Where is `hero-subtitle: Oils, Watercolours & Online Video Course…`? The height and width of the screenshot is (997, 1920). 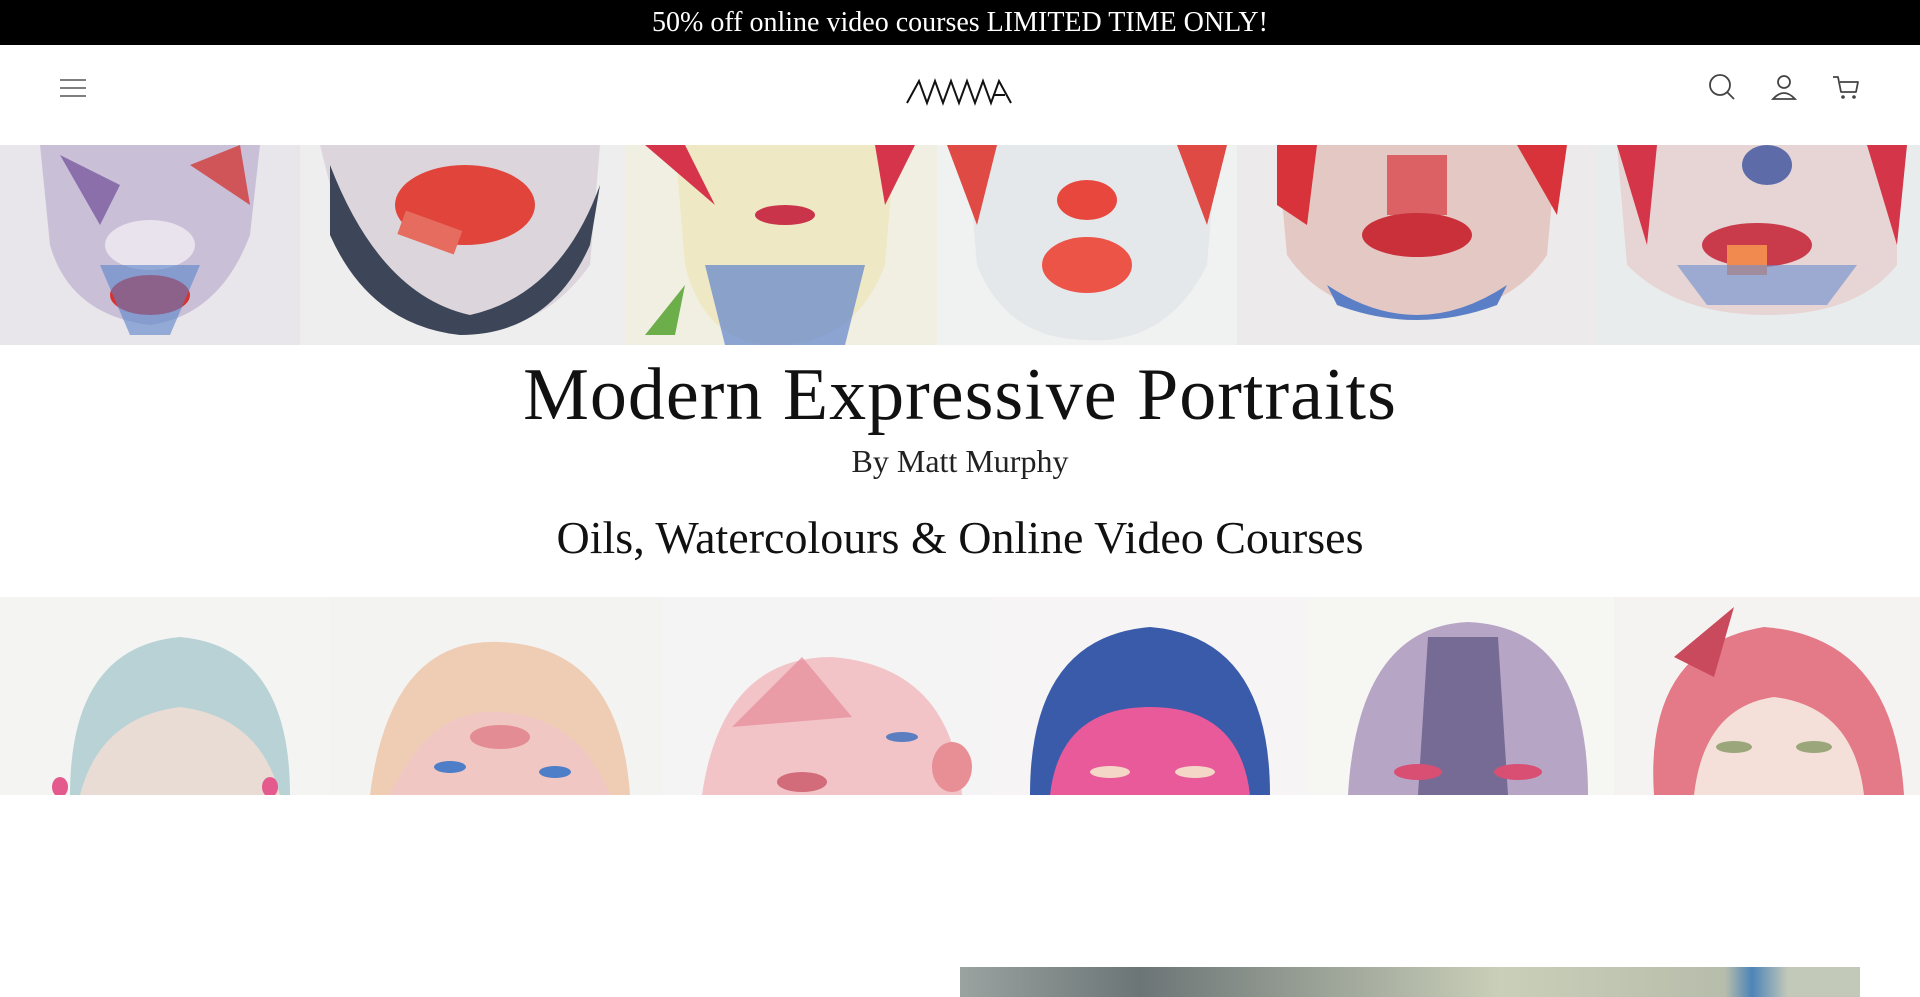 hero-subtitle: Oils, Watercolours & Online Video Course… is located at coordinates (960, 537).